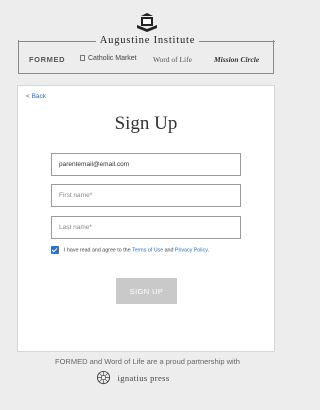  Describe the element at coordinates (191, 250) in the screenshot. I see `privacy-policy-link: Privacy Policy` at that location.